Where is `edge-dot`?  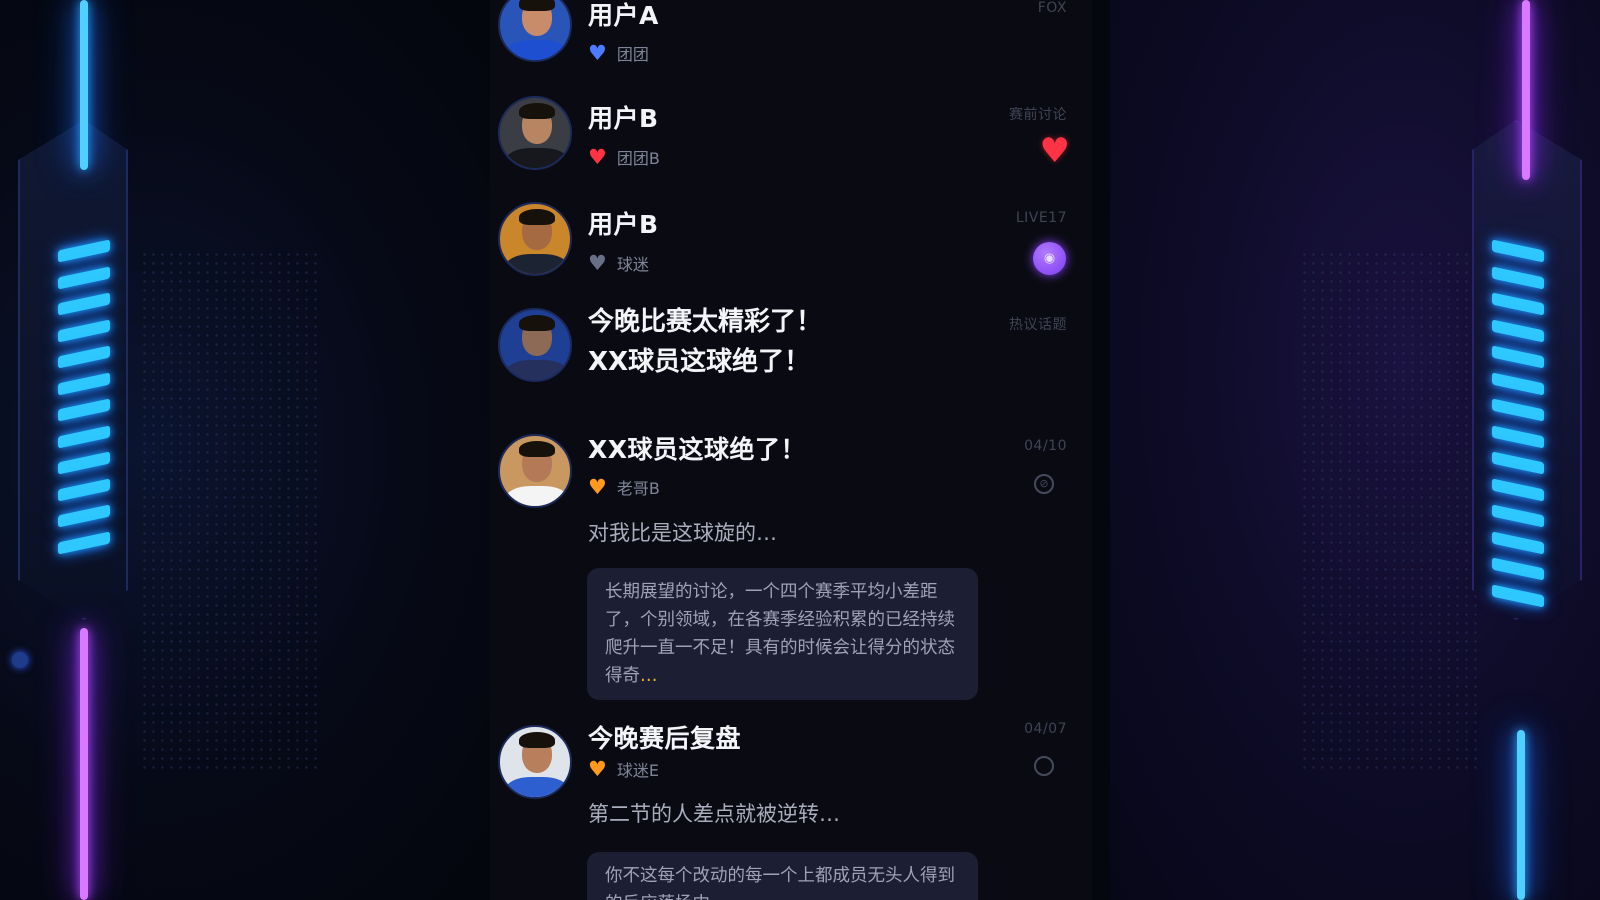
edge-dot is located at coordinates (20, 660).